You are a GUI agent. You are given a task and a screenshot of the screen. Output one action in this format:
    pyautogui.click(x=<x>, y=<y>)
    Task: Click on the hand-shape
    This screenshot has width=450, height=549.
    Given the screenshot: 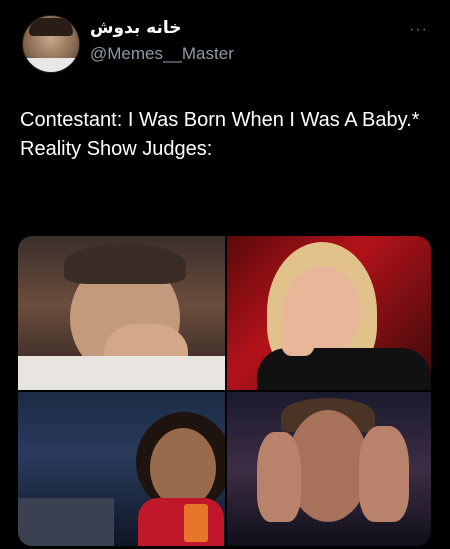 What is the action you would take?
    pyautogui.click(x=298, y=334)
    